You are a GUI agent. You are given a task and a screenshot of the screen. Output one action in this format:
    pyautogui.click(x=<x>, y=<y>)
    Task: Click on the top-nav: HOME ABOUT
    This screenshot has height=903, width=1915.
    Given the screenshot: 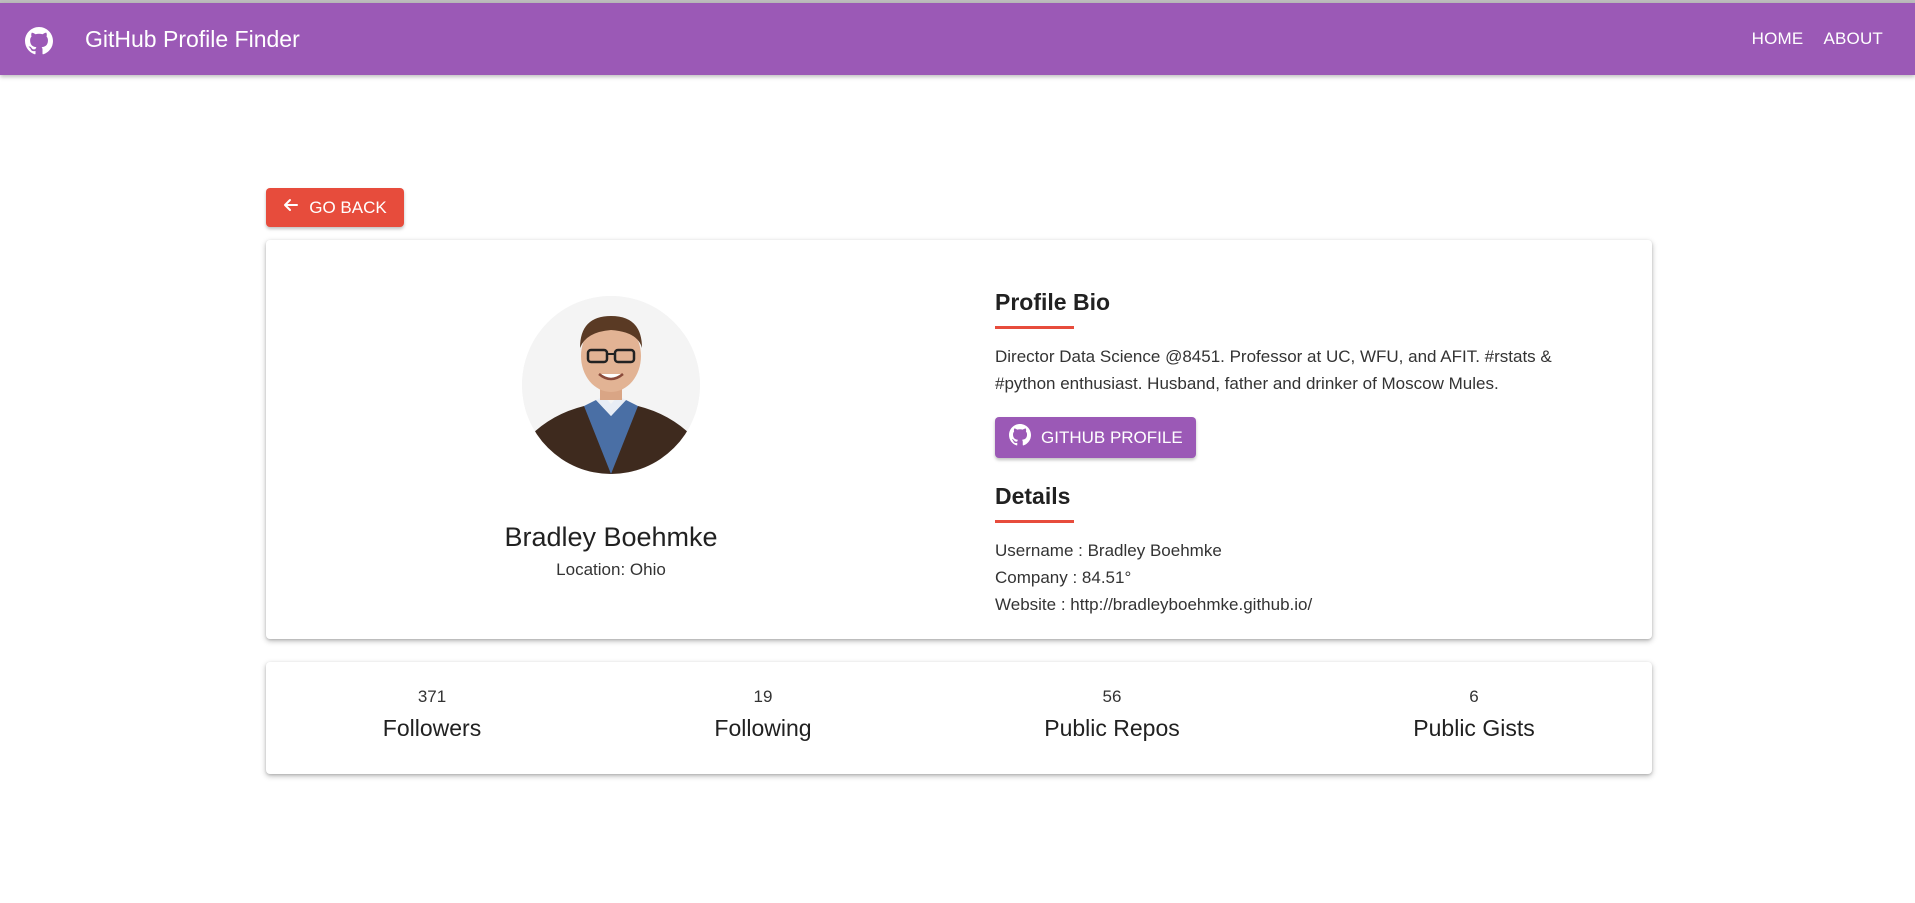 What is the action you would take?
    pyautogui.click(x=1817, y=39)
    